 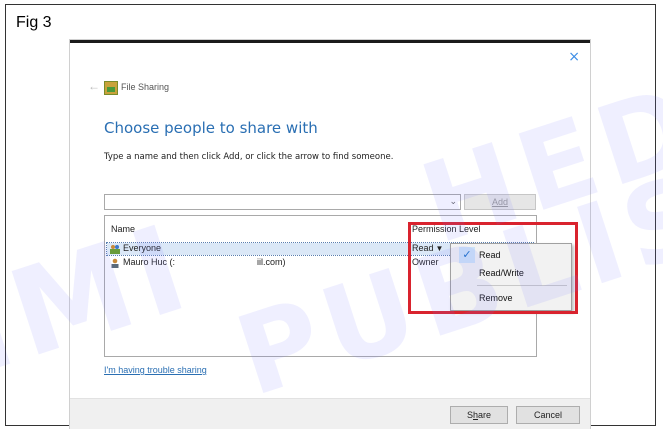 What do you see at coordinates (115, 249) in the screenshot?
I see `users-icon` at bounding box center [115, 249].